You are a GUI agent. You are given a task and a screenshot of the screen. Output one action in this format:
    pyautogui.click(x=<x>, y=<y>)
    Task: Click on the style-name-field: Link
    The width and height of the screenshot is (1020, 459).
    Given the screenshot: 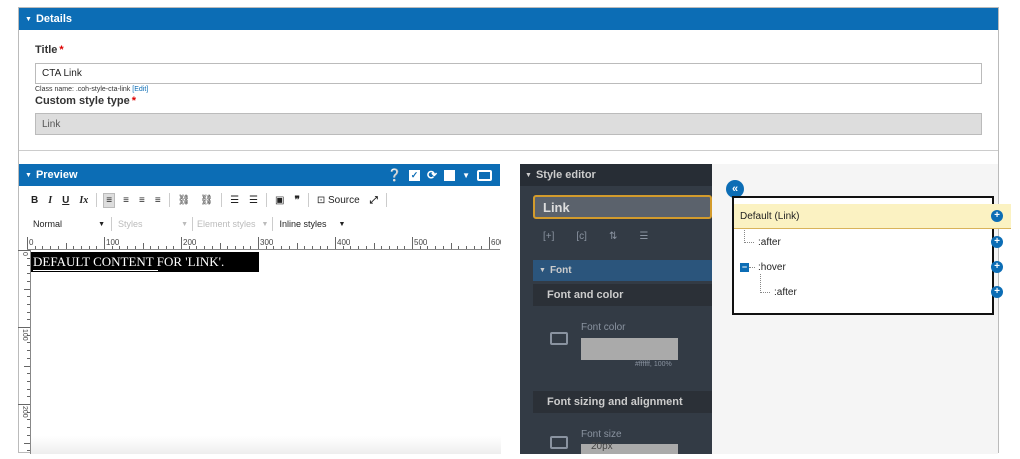 What is the action you would take?
    pyautogui.click(x=622, y=207)
    